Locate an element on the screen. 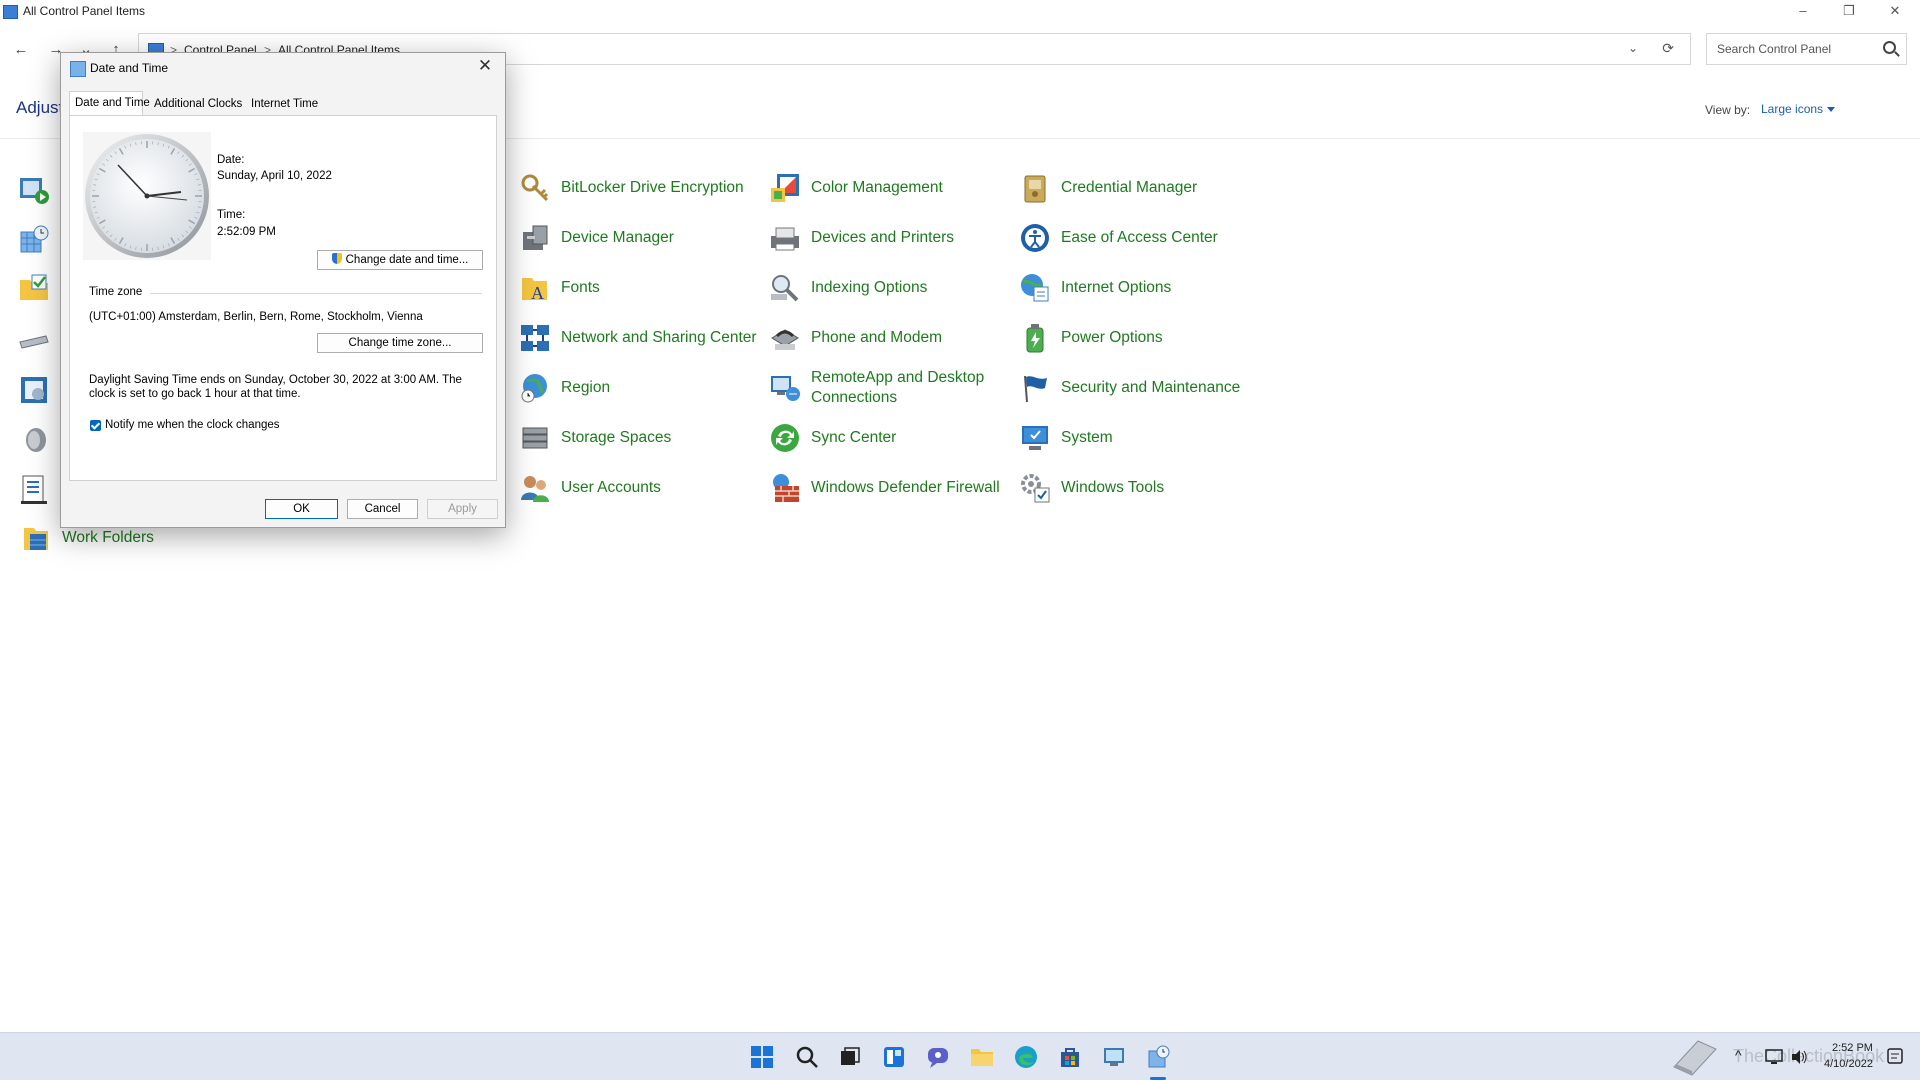 This screenshot has width=1920, height=1080. cp-item-storage-spaces: Storage Spaces is located at coordinates (639, 438).